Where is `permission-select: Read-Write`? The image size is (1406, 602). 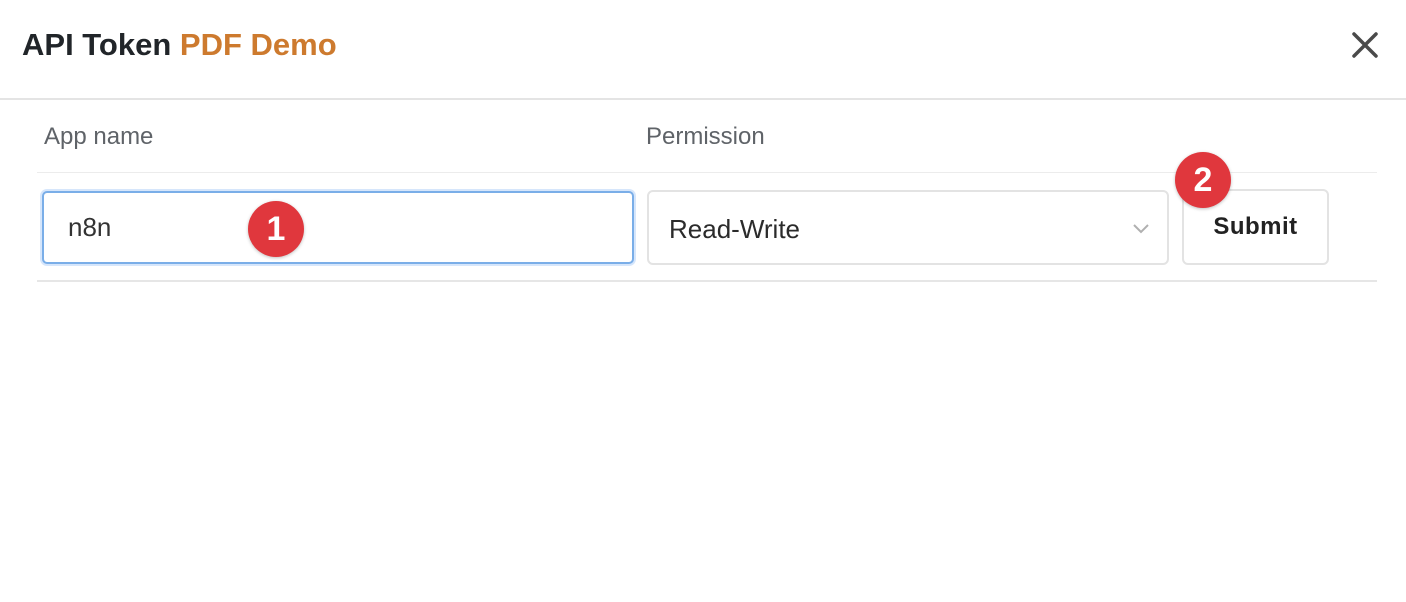 permission-select: Read-Write is located at coordinates (908, 227).